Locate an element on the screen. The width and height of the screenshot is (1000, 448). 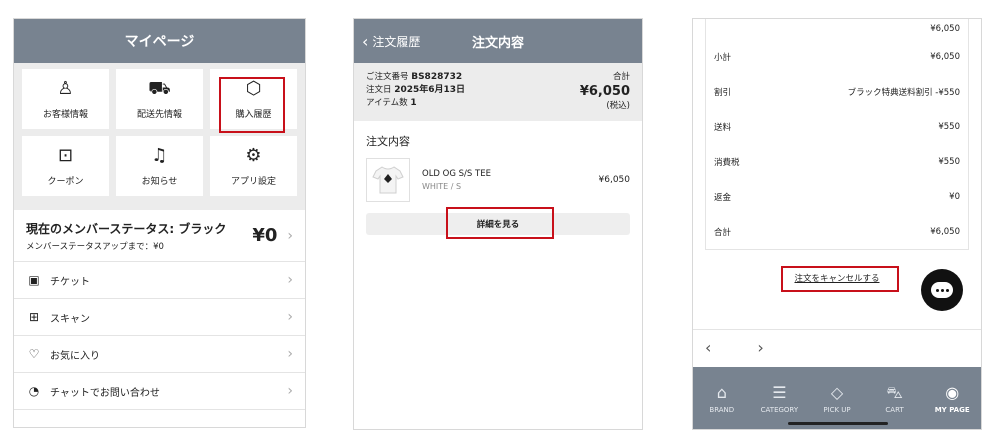
list-item-chat-support: ◔ チャットでお問い合わせ › is located at coordinates (159, 391).